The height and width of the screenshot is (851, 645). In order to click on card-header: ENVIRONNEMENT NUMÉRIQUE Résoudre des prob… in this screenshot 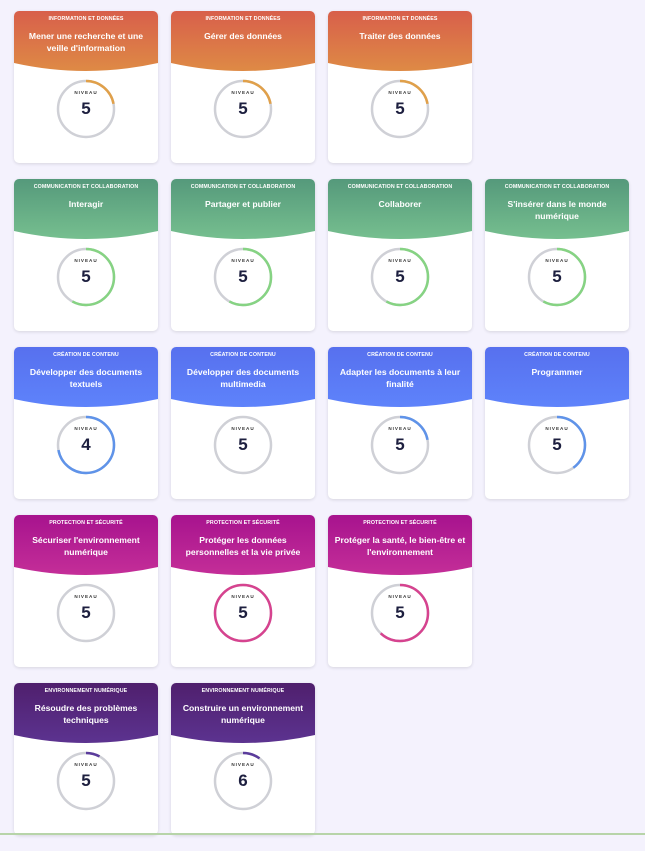, I will do `click(86, 715)`.